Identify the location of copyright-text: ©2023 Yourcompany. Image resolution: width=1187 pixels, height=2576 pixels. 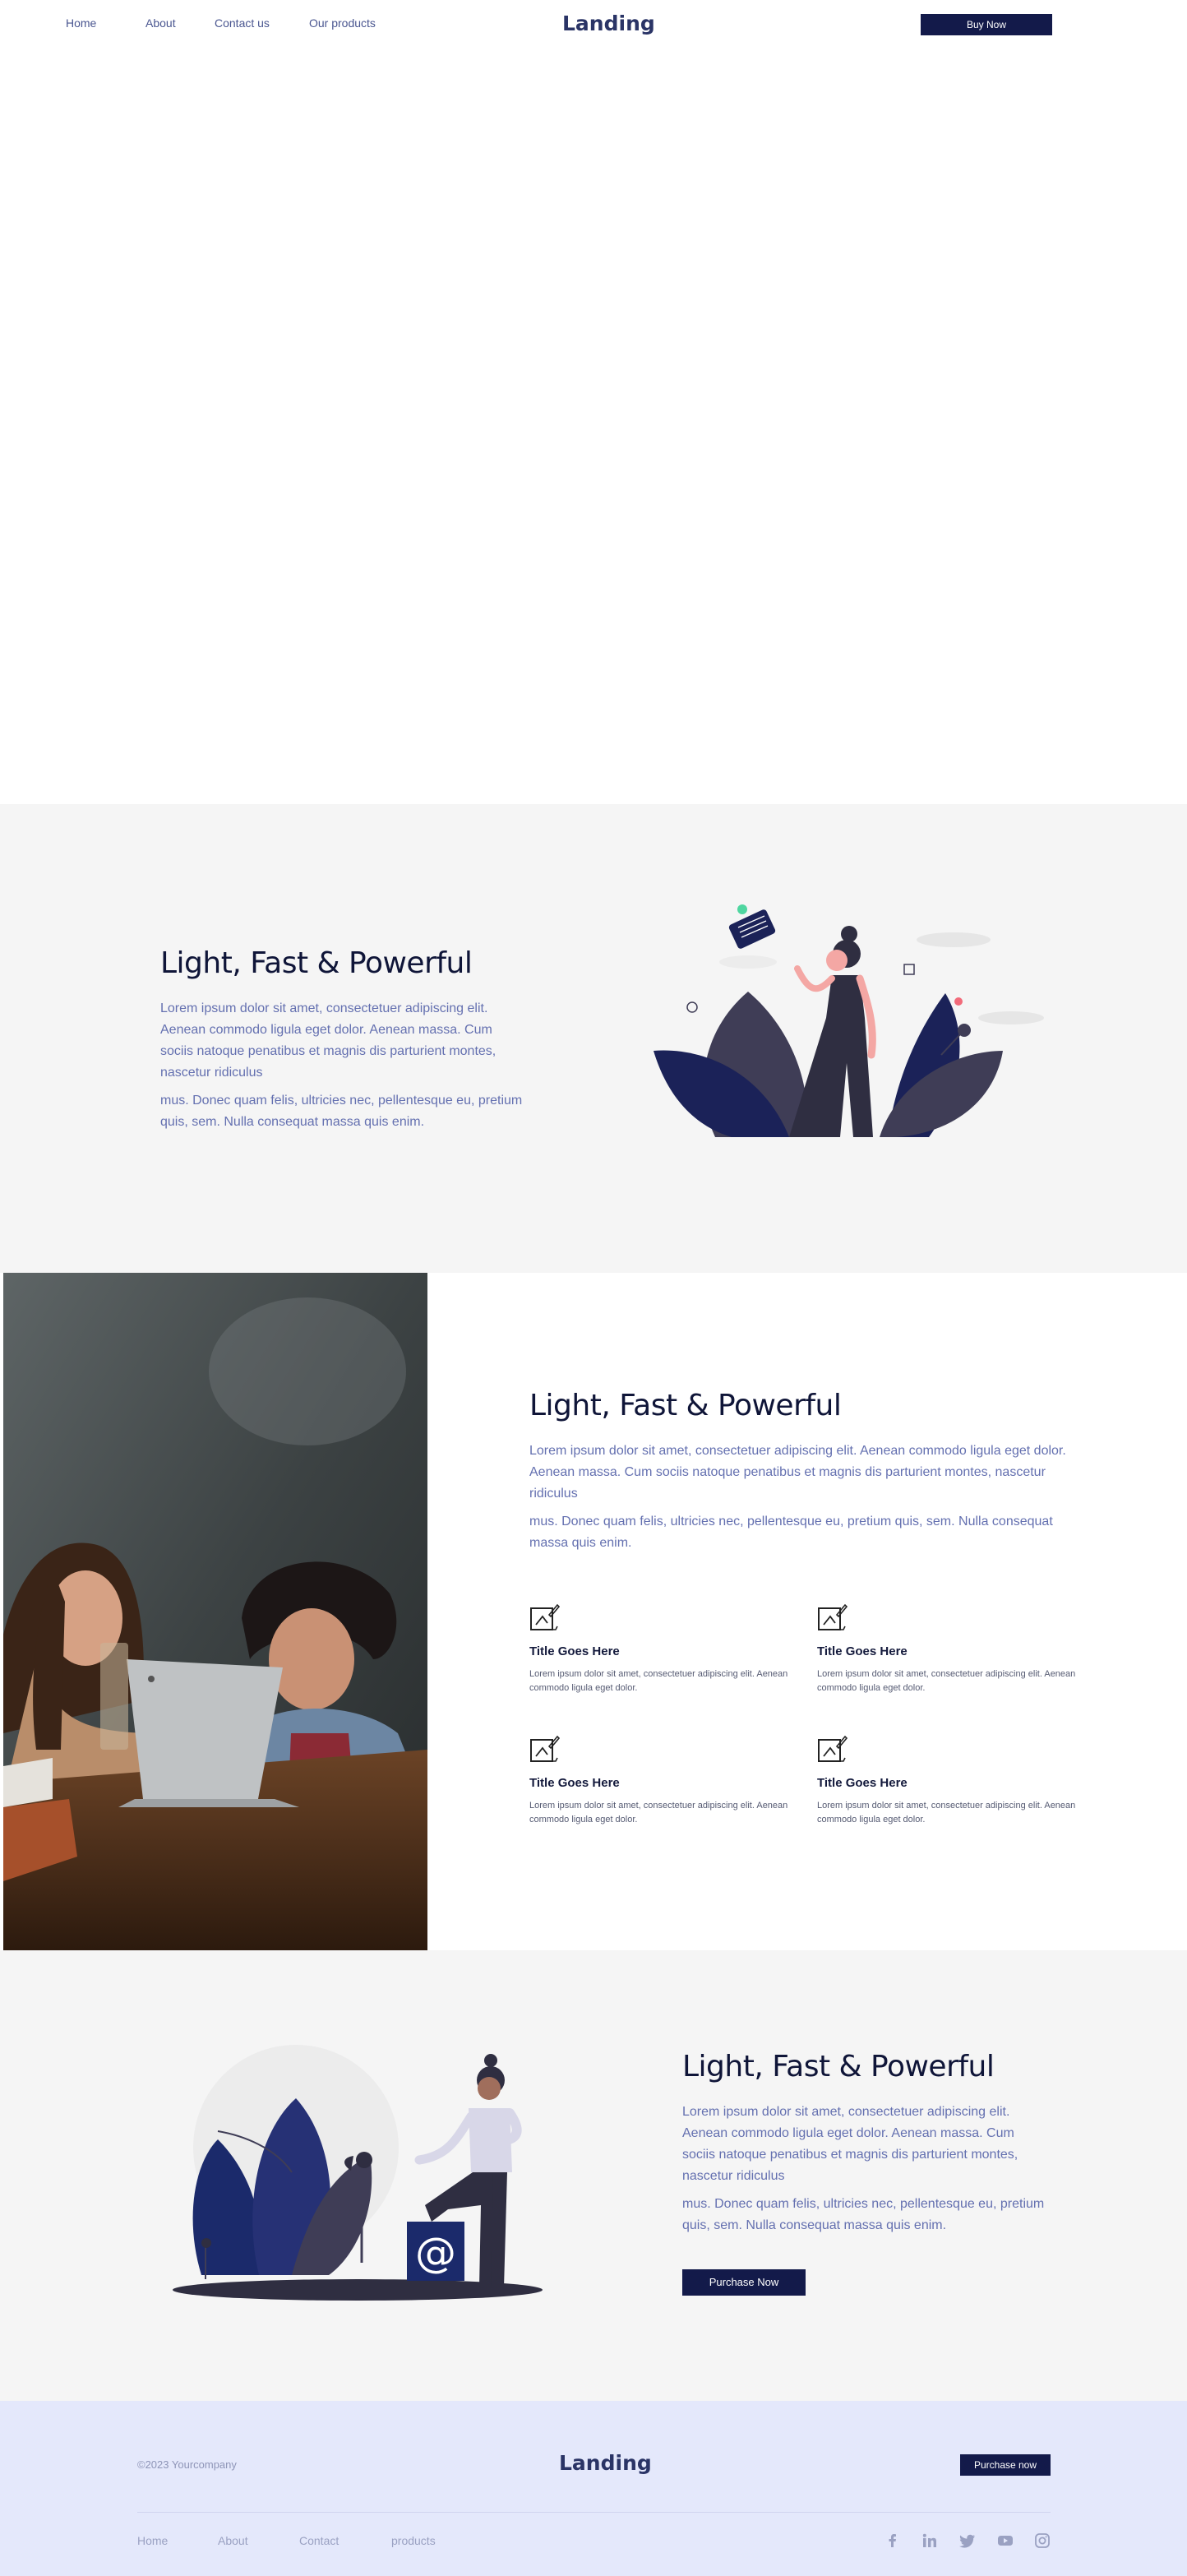
(187, 2464).